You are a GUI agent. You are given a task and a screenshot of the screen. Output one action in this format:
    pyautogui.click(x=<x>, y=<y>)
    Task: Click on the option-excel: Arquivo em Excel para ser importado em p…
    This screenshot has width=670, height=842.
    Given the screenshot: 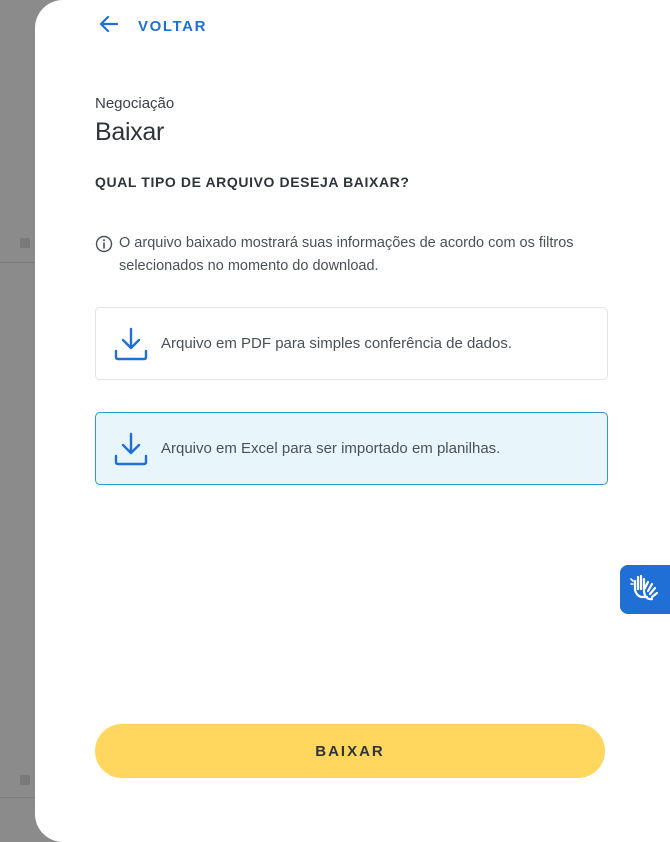 What is the action you would take?
    pyautogui.click(x=351, y=448)
    